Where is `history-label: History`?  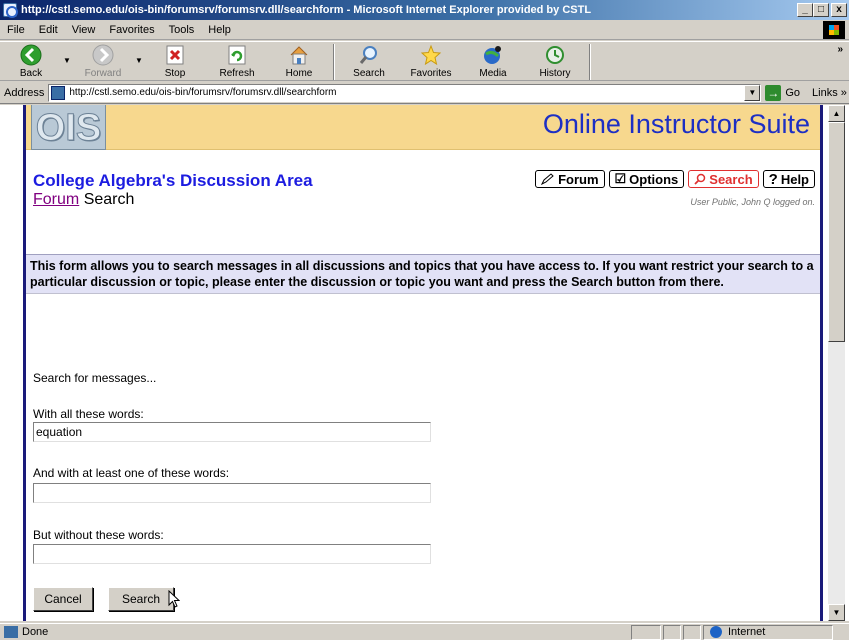 history-label: History is located at coordinates (555, 73).